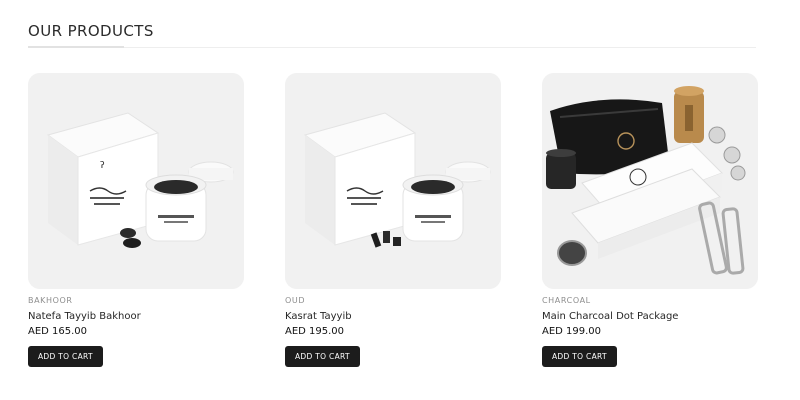 This screenshot has height=400, width=800. I want to click on section-divider, so click(392, 47).